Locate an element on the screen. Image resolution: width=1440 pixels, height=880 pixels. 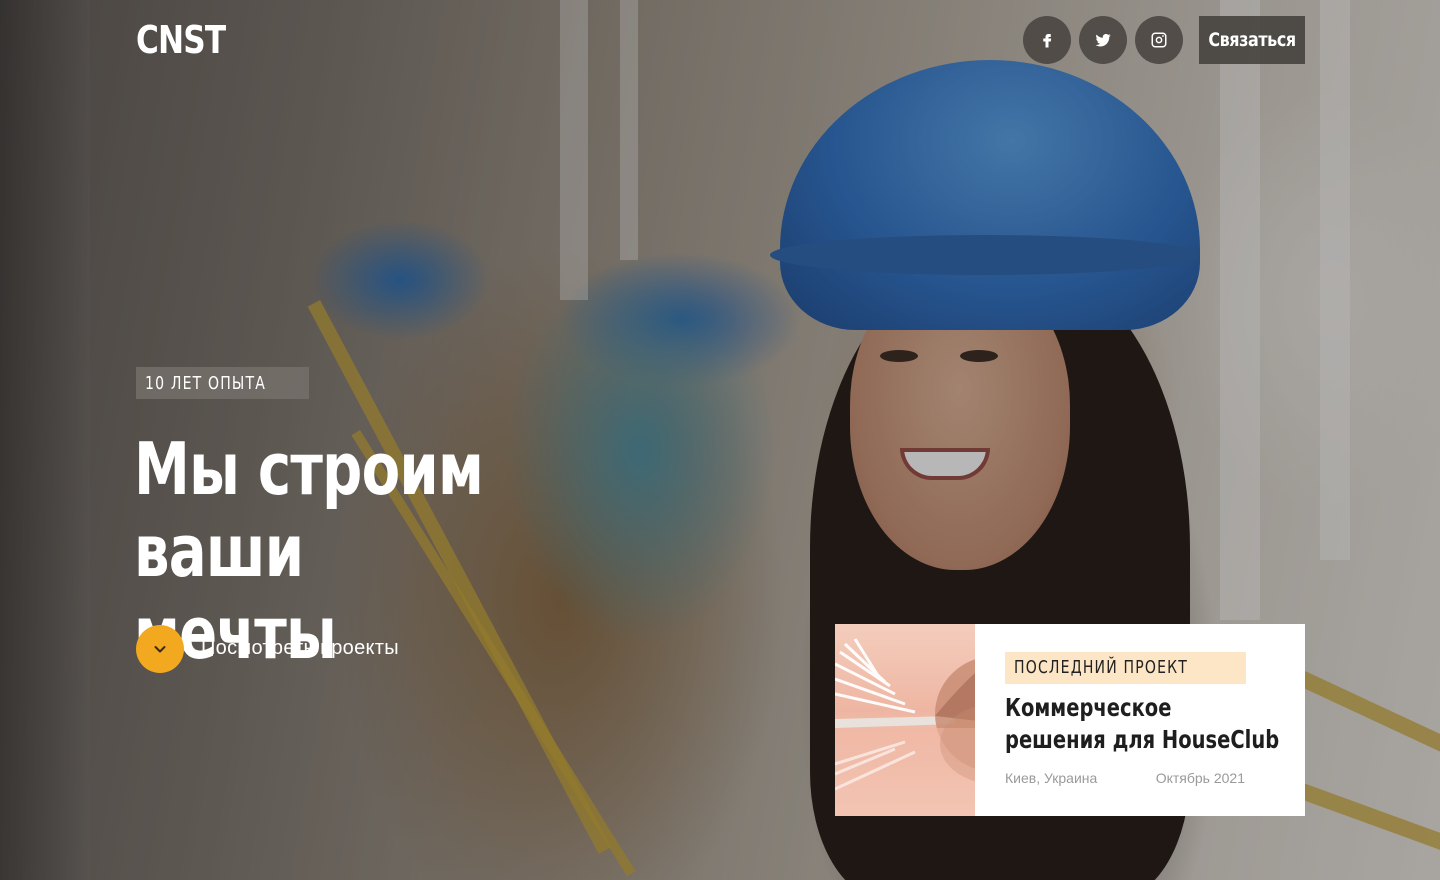
instagram-button is located at coordinates (1159, 40).